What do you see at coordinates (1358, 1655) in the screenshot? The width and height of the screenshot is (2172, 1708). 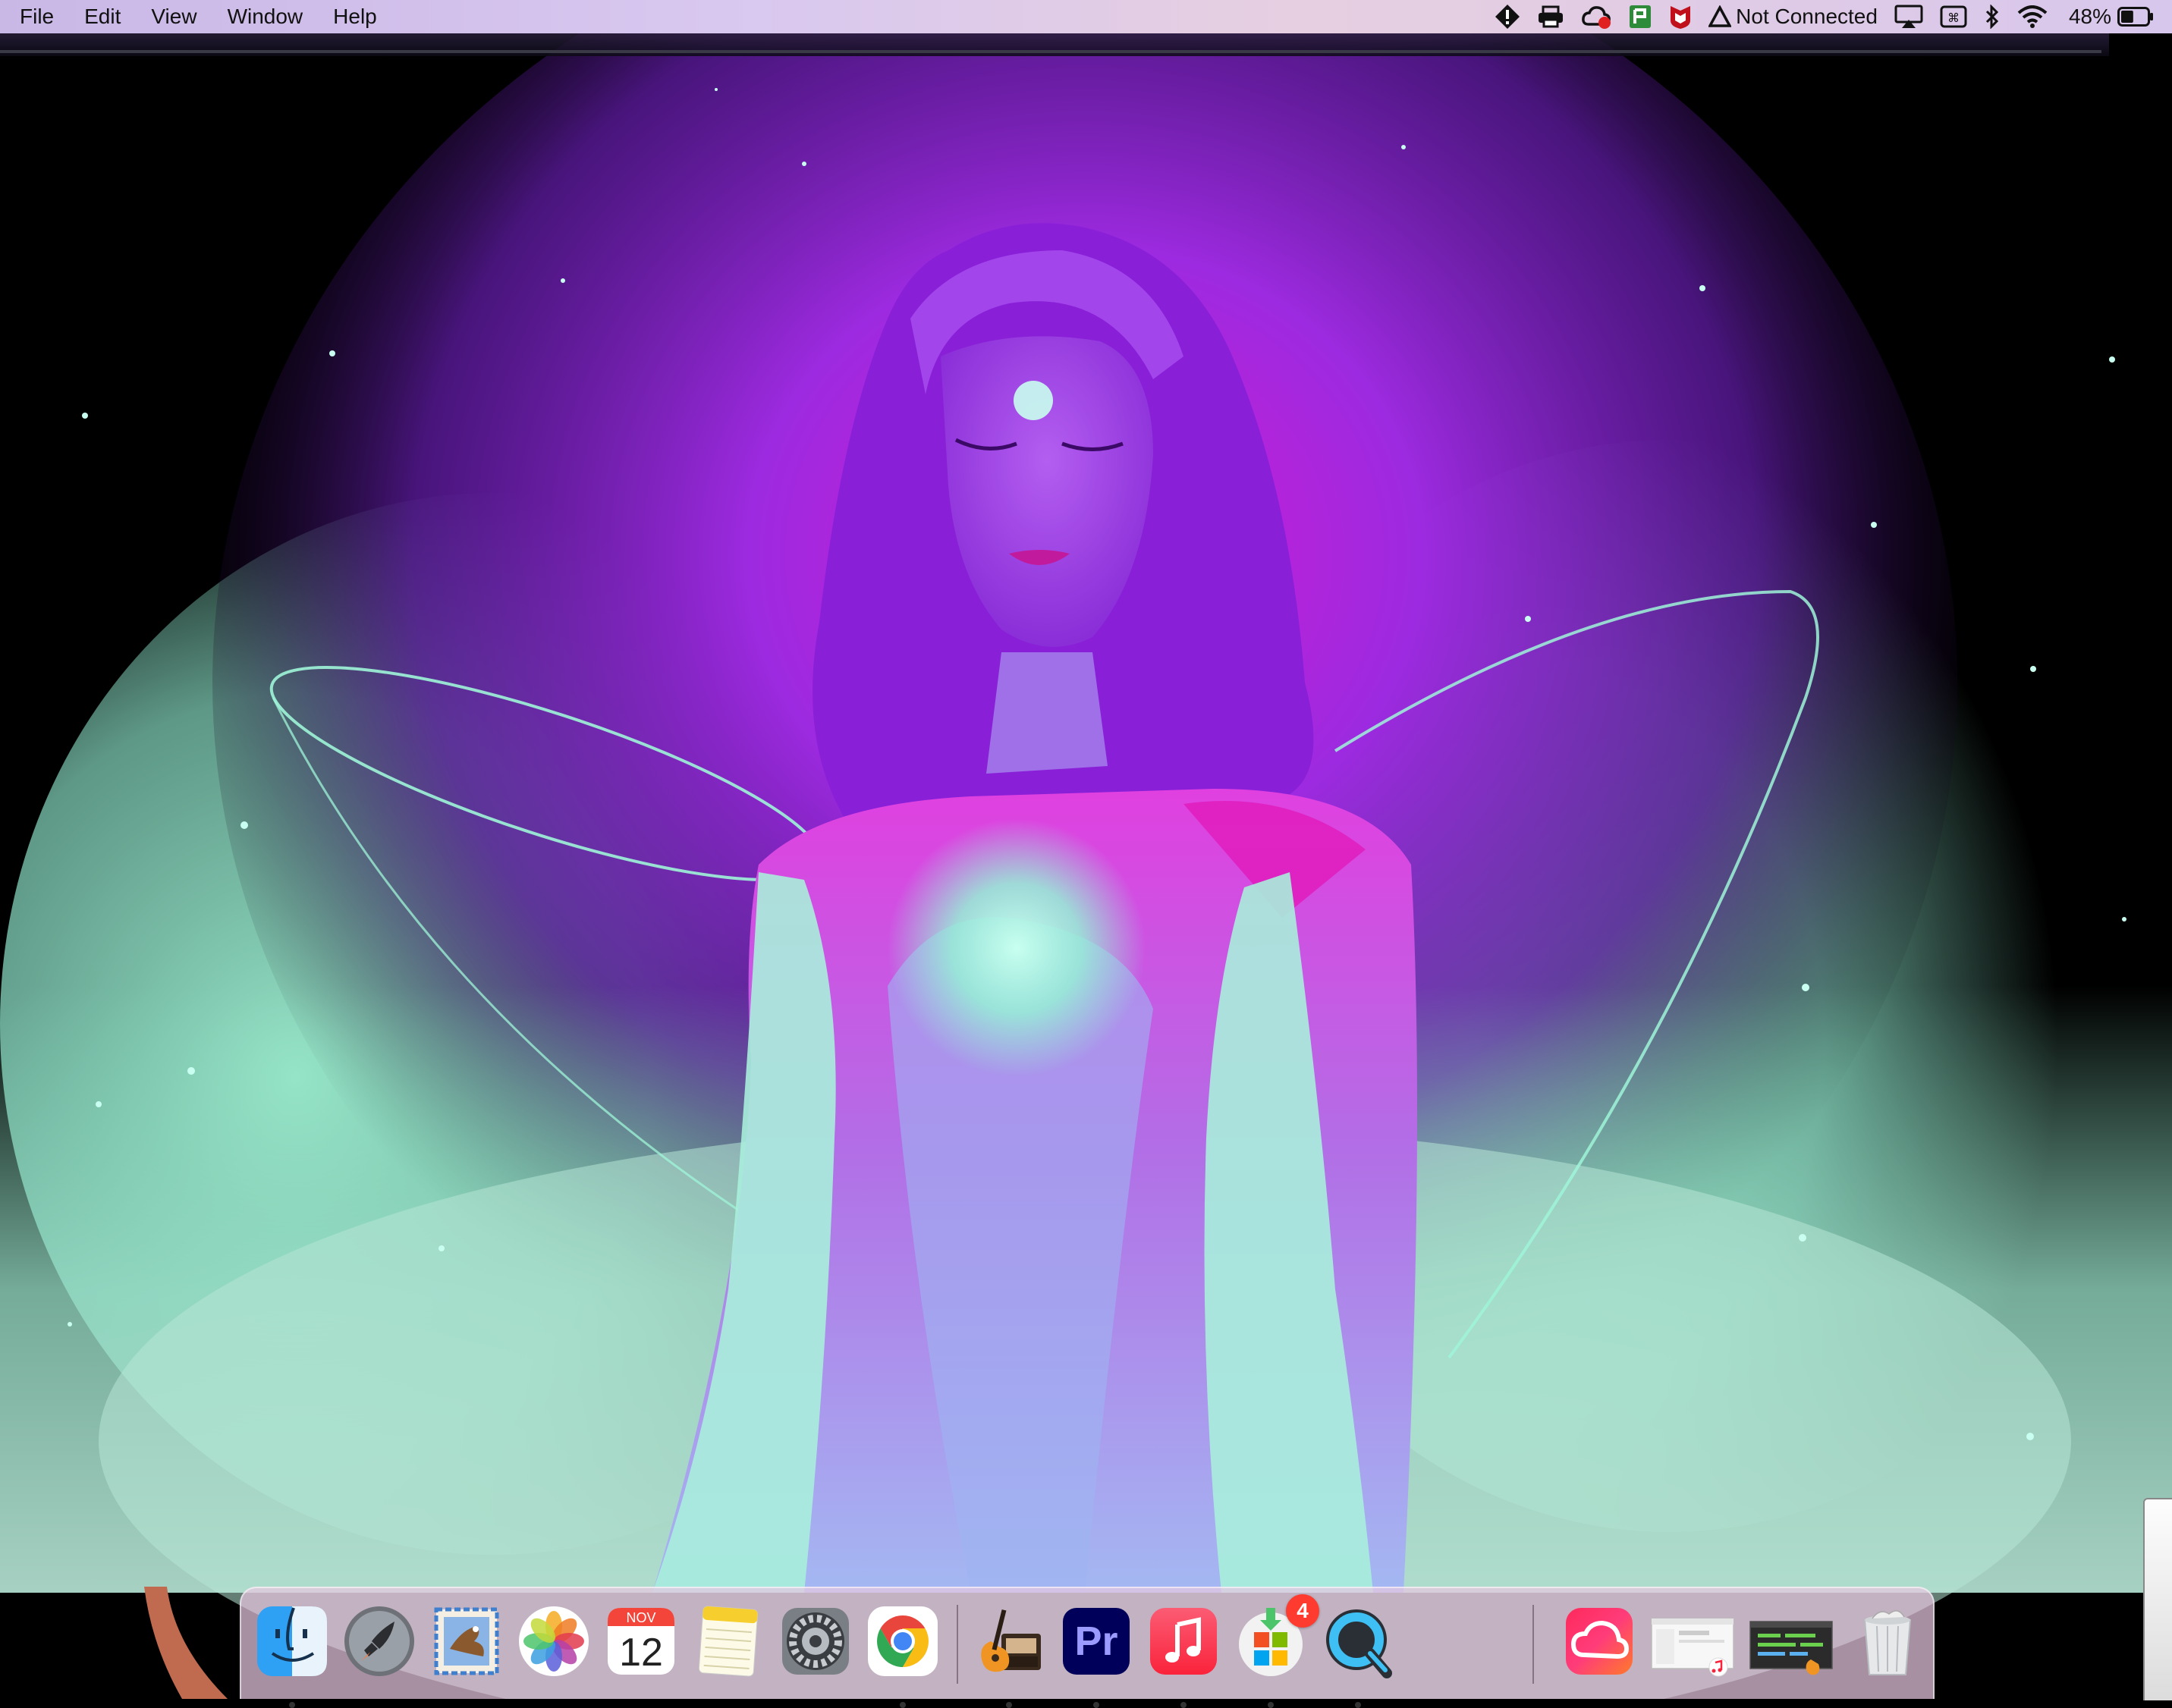 I see `quicktime-icon` at bounding box center [1358, 1655].